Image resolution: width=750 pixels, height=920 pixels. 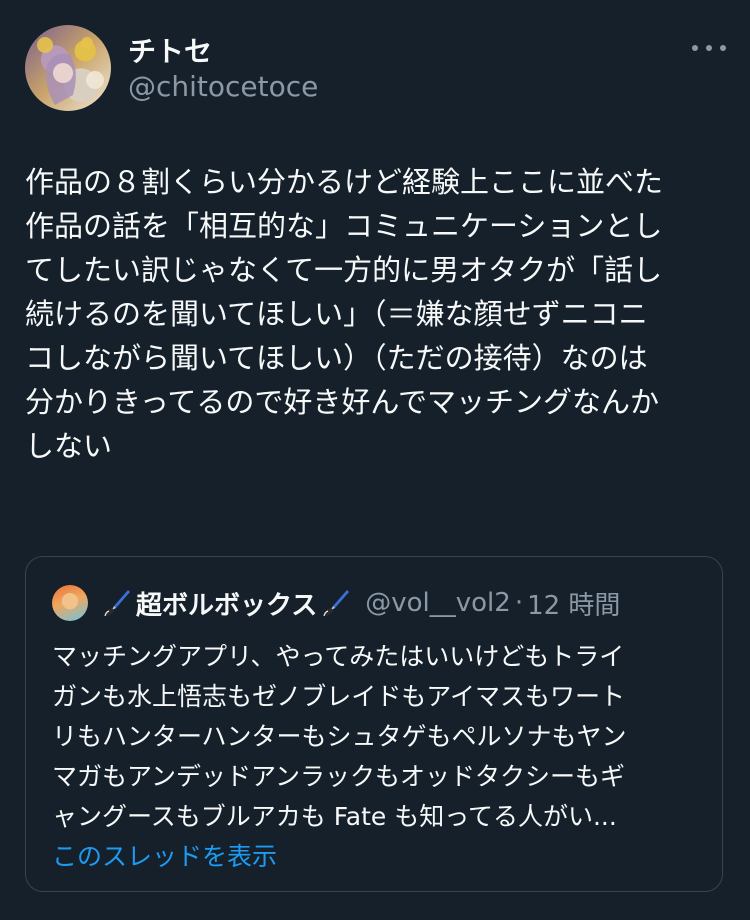 What do you see at coordinates (70, 603) in the screenshot?
I see `quoted-author-avatar` at bounding box center [70, 603].